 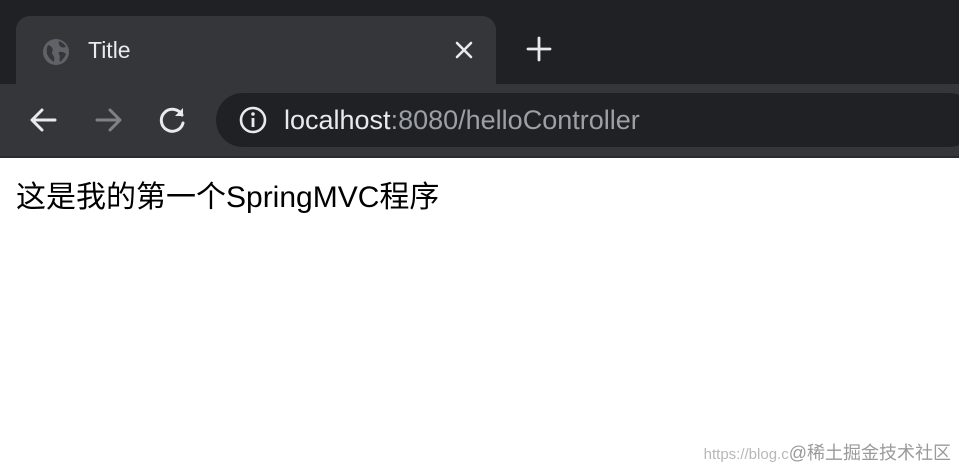 I want to click on arrow-right-icon, so click(x=108, y=120).